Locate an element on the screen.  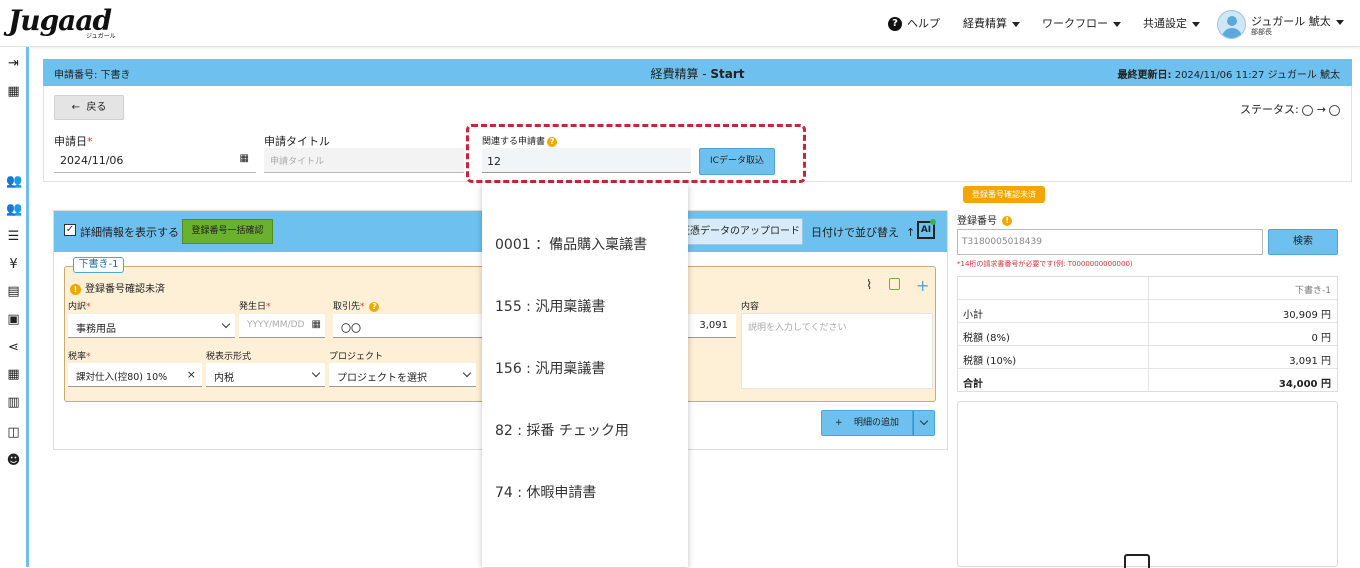
project-label: プロジェクト is located at coordinates (356, 357).